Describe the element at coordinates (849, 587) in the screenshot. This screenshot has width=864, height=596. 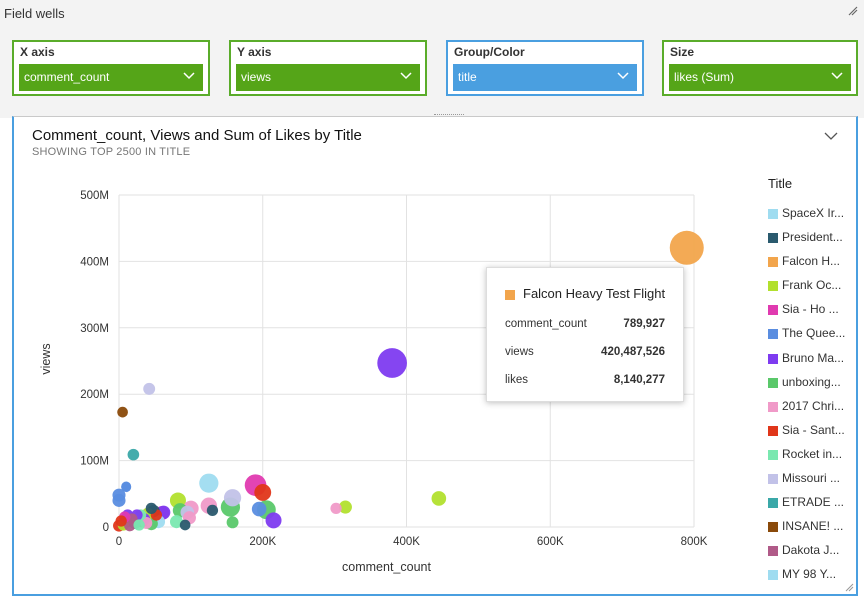
I see `resize-handle-icon` at that location.